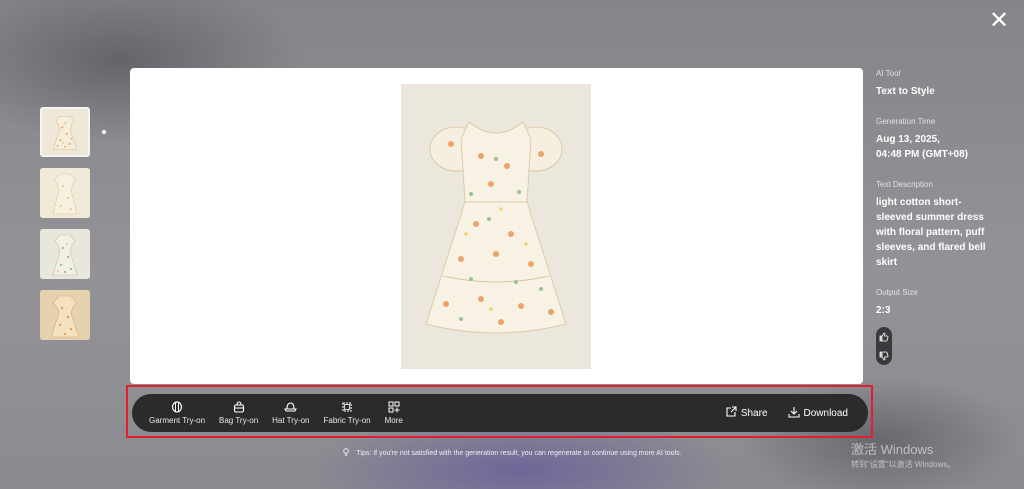 The width and height of the screenshot is (1024, 489). What do you see at coordinates (903, 464) in the screenshot?
I see `watermark-subtitle: 转到"设置"以激活 Windows。` at bounding box center [903, 464].